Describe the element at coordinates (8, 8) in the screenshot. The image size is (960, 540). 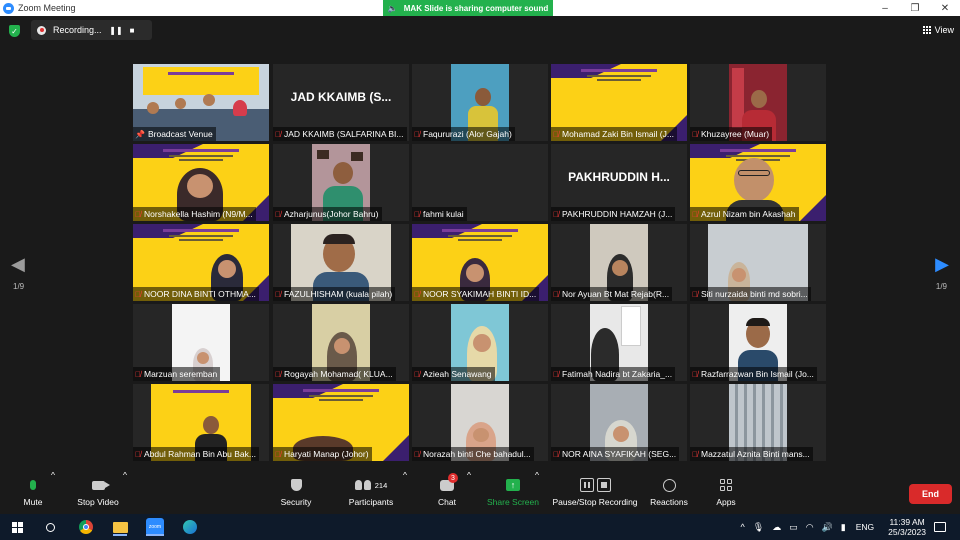
I see `zoom-logo-icon` at that location.